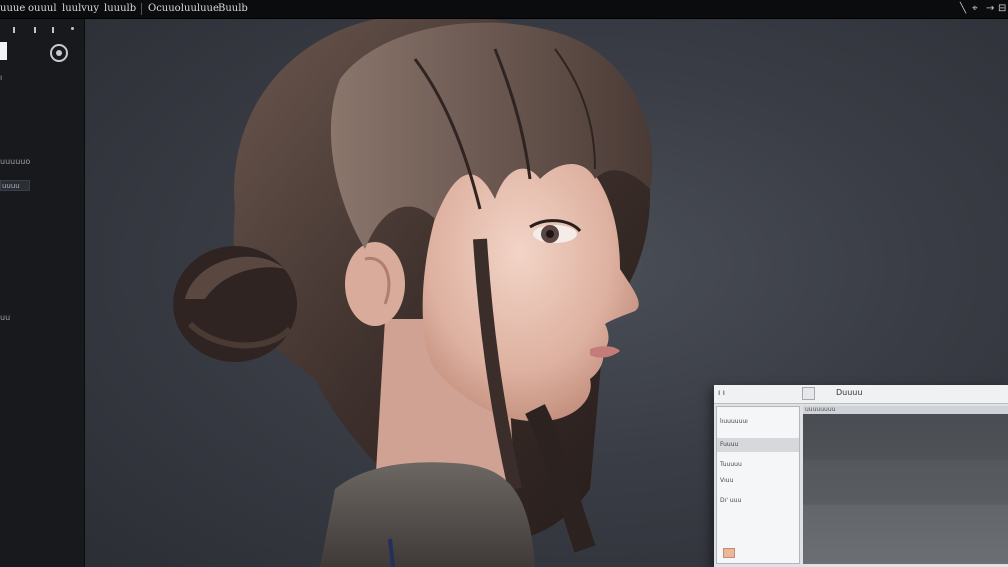  What do you see at coordinates (975, 9) in the screenshot?
I see `pin-icon: ⌖` at bounding box center [975, 9].